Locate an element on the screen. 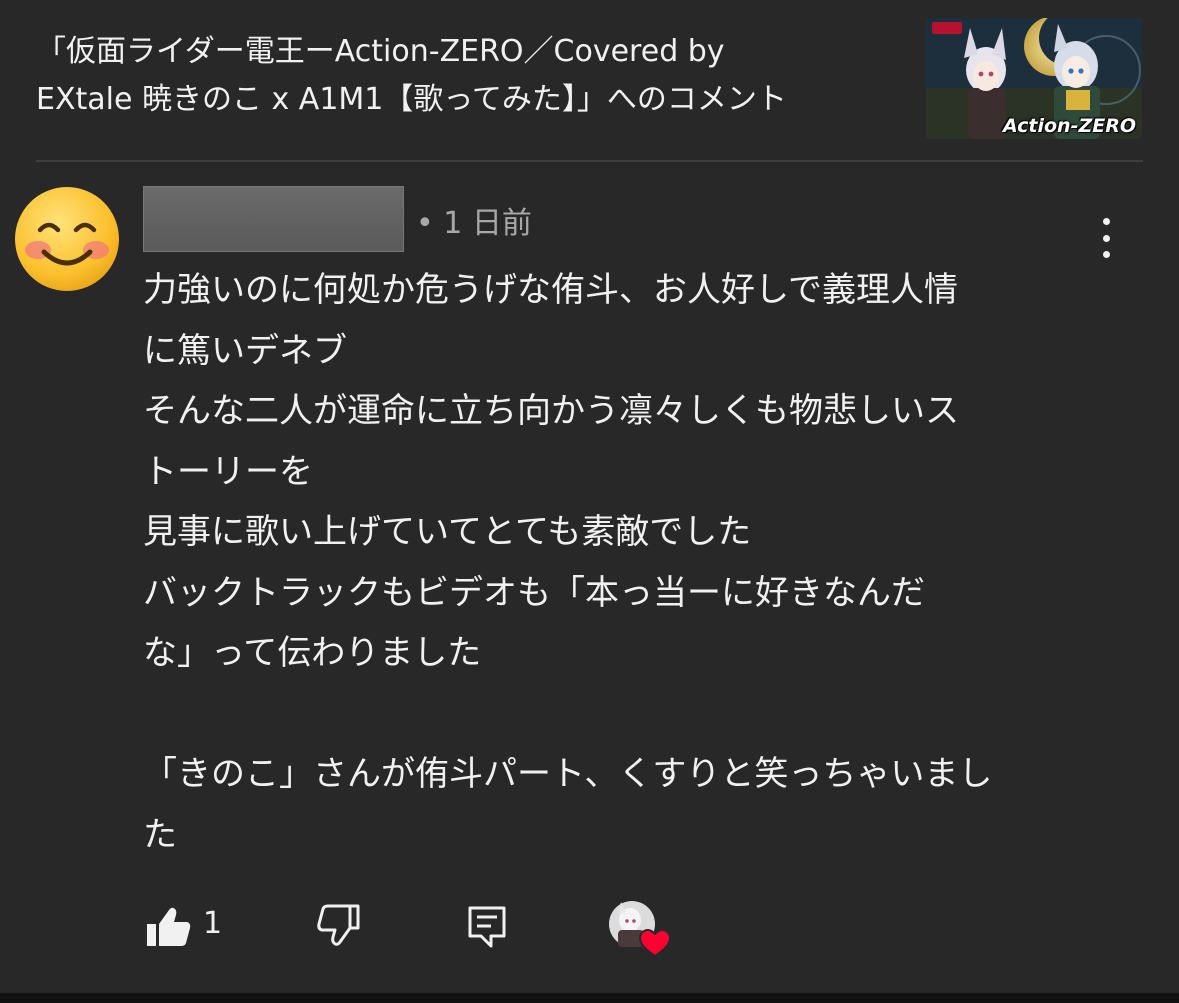 This screenshot has width=1179, height=1003. like-button is located at coordinates (169, 926).